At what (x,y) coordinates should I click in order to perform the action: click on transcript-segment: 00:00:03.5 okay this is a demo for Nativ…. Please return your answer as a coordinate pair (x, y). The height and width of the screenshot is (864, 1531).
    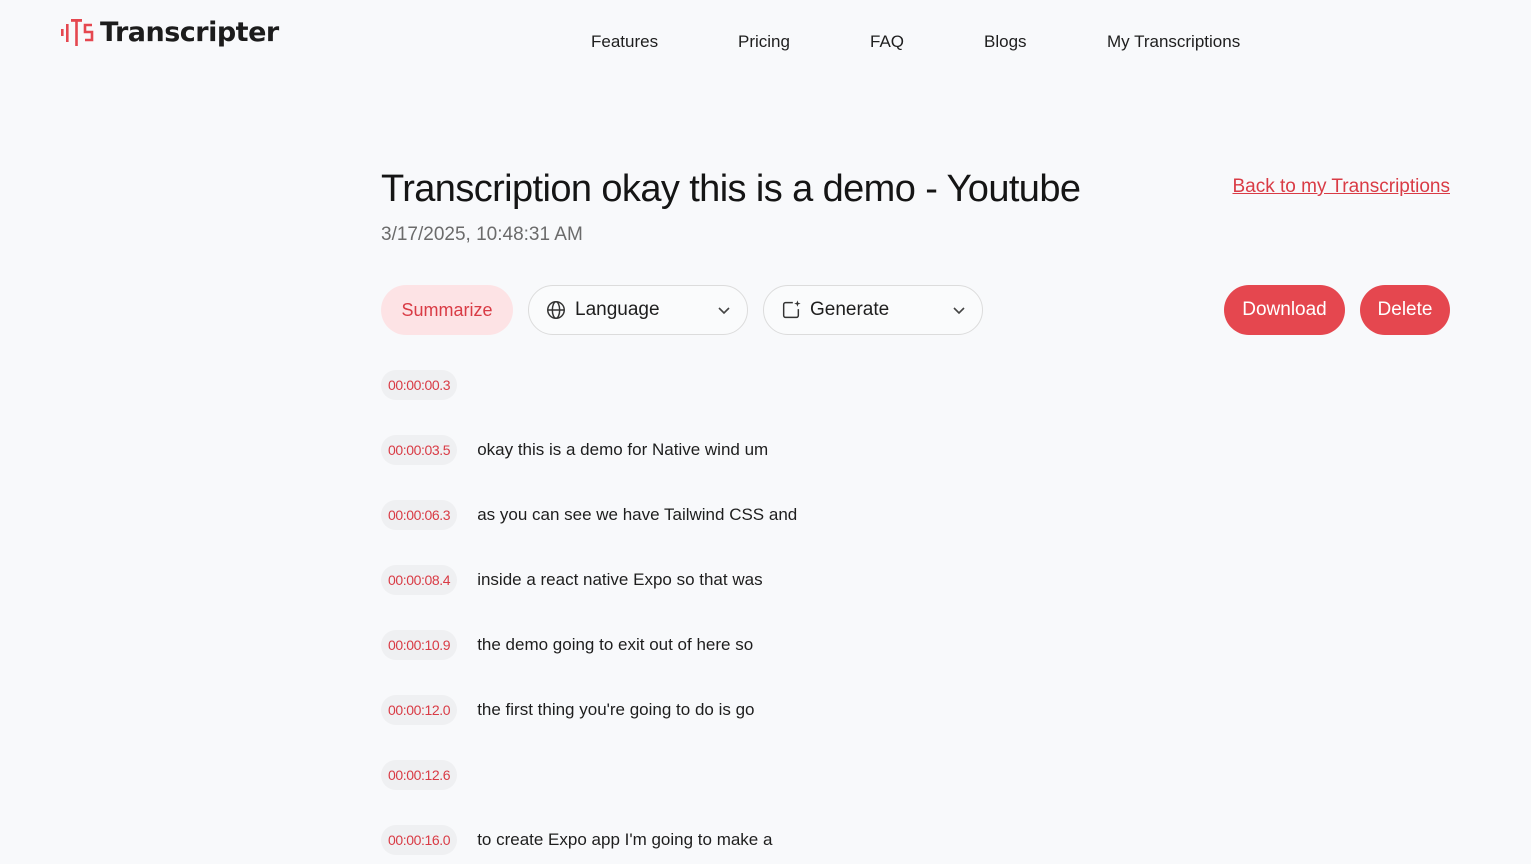
    Looking at the image, I should click on (574, 450).